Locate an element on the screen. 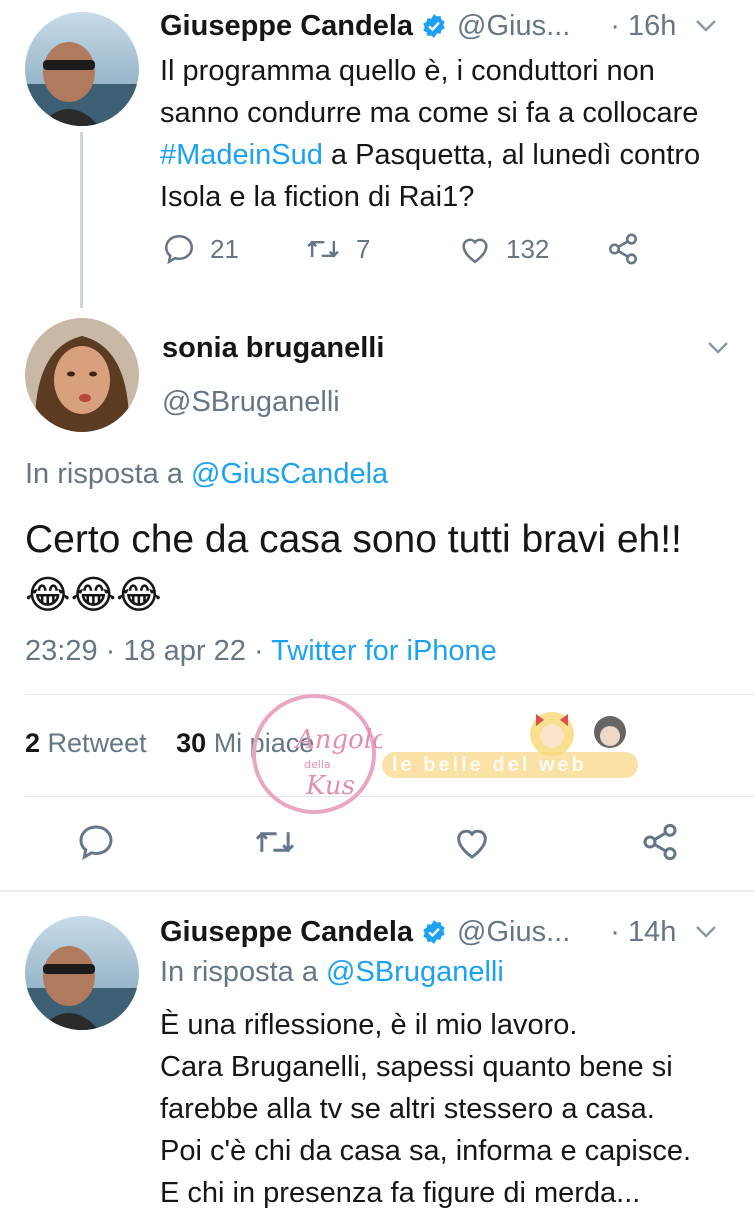 This screenshot has width=754, height=1214. retweet-button: 7 is located at coordinates (337, 249).